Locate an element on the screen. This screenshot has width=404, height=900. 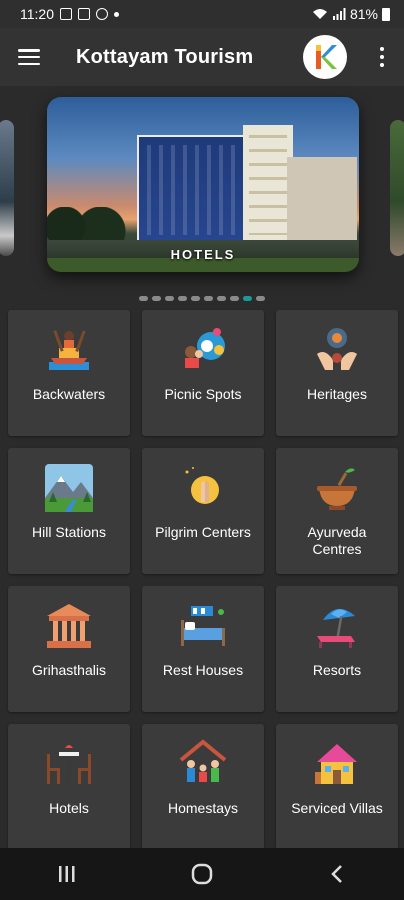
photo-tower is located at coordinates (268, 185).